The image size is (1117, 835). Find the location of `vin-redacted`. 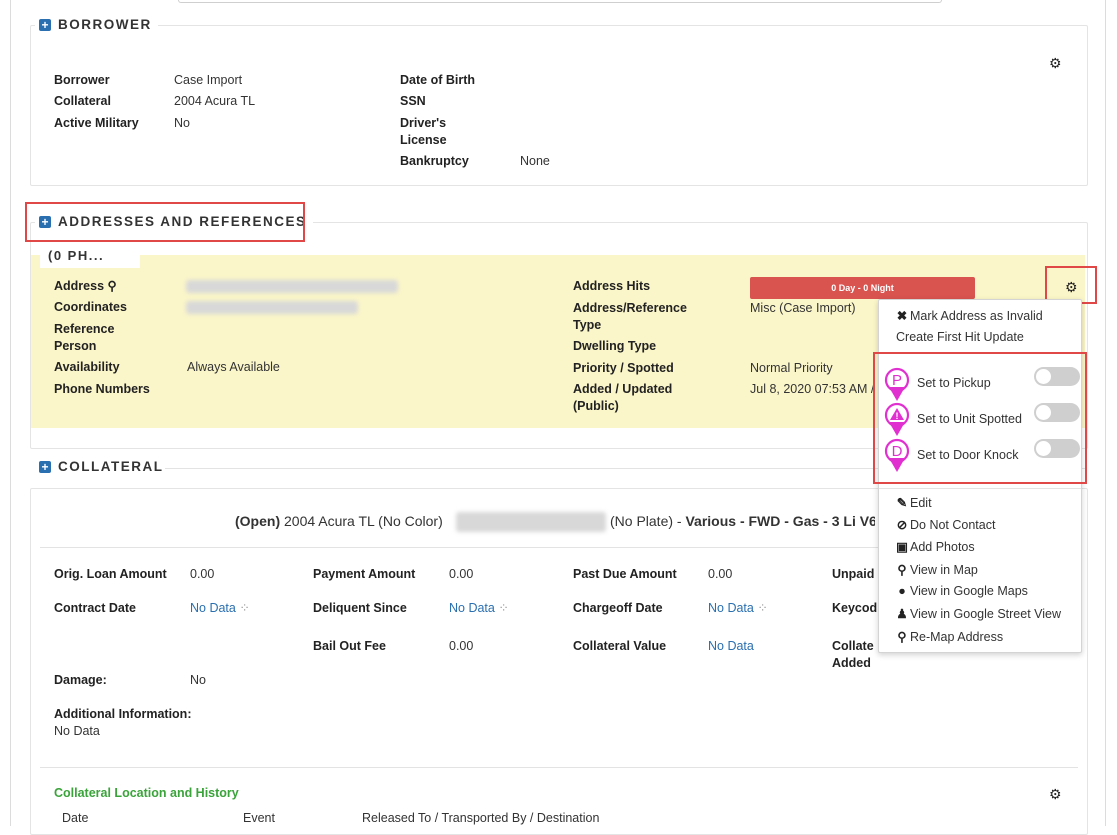

vin-redacted is located at coordinates (531, 522).